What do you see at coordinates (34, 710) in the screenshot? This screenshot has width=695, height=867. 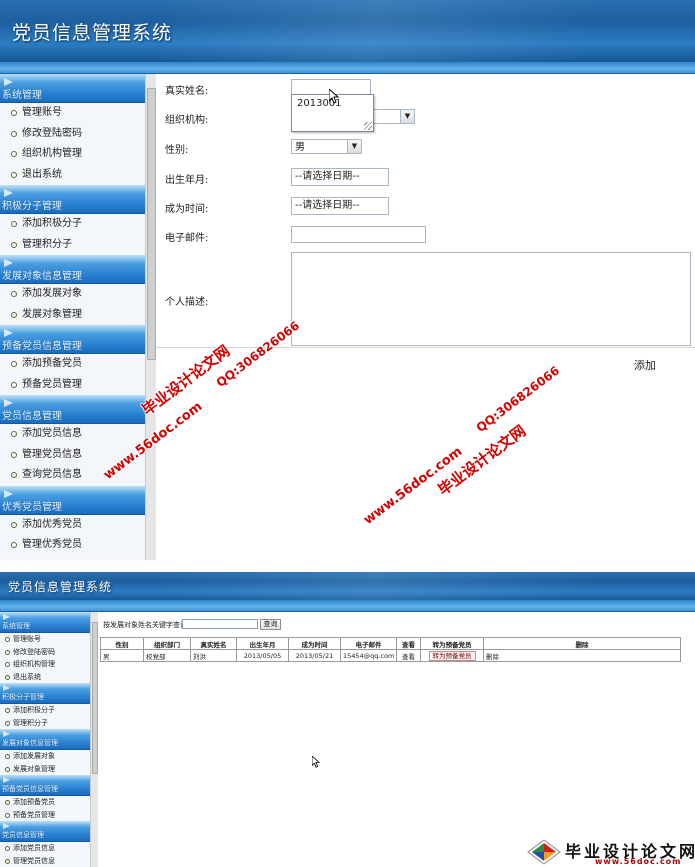 I see `sidebar-item-label: 添加积极分子` at bounding box center [34, 710].